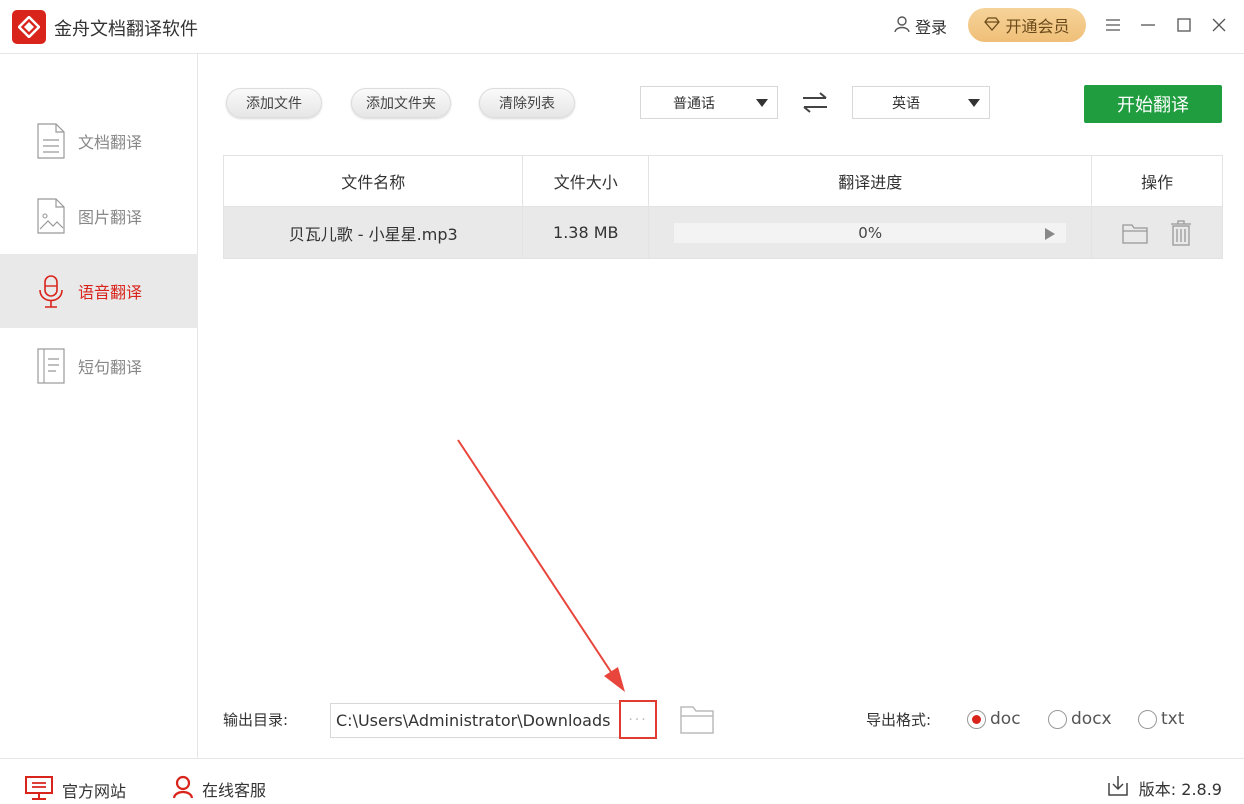 The image size is (1244, 804). I want to click on sidebar: 文档翻译 图片翻译 语音翻译 短句翻译, so click(99, 406).